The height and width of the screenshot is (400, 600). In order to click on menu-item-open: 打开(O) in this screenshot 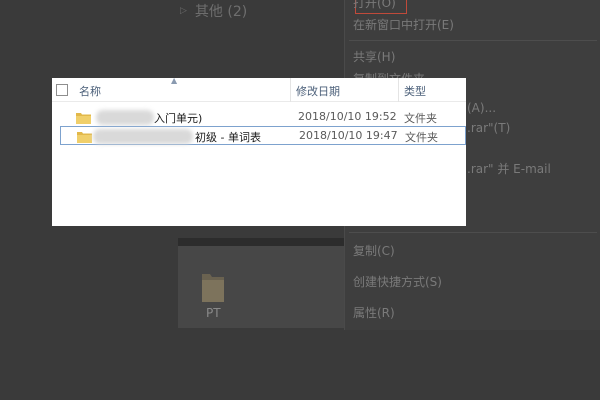, I will do `click(374, 7)`.